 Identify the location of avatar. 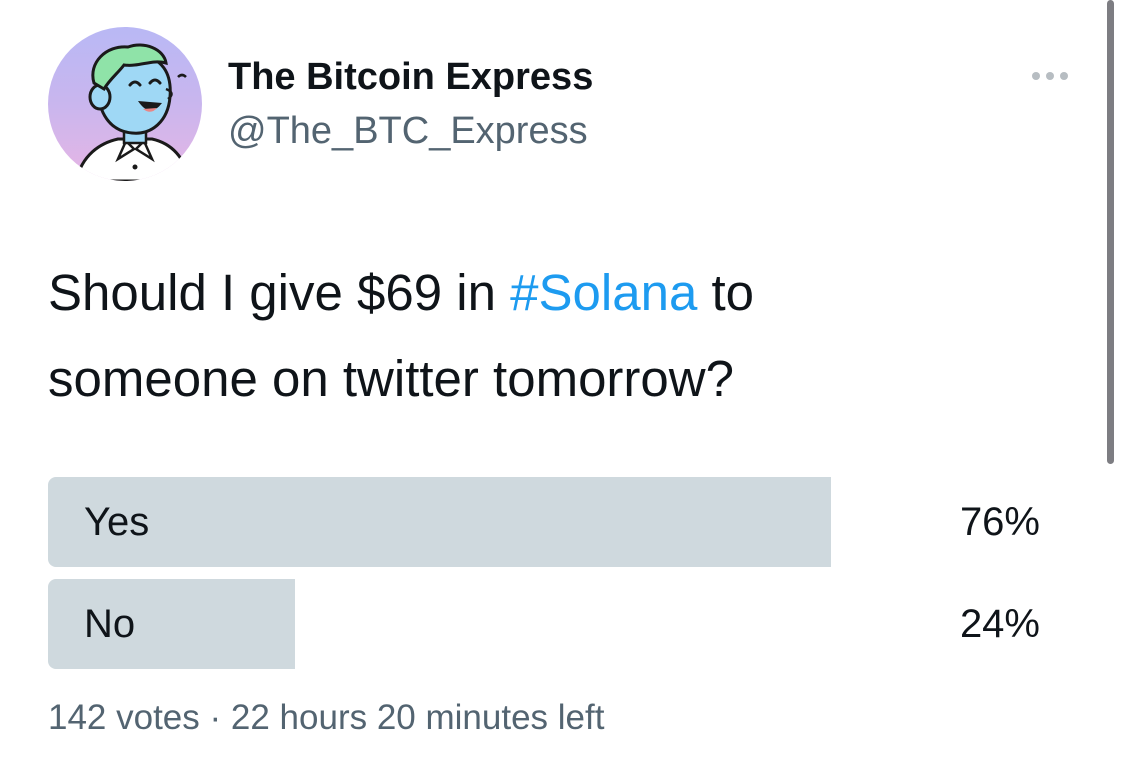
(125, 104).